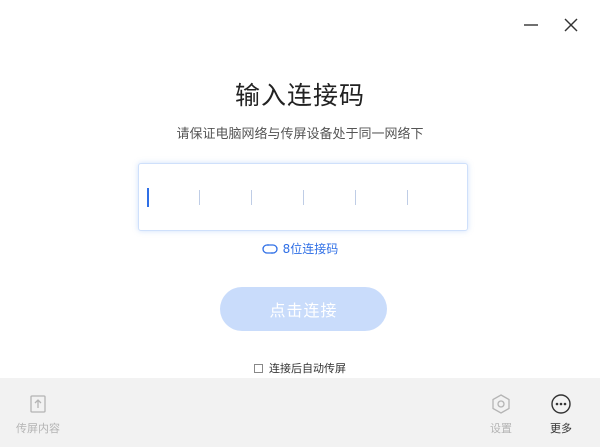 This screenshot has height=447, width=600. I want to click on page-title: 输入连接码, so click(299, 95).